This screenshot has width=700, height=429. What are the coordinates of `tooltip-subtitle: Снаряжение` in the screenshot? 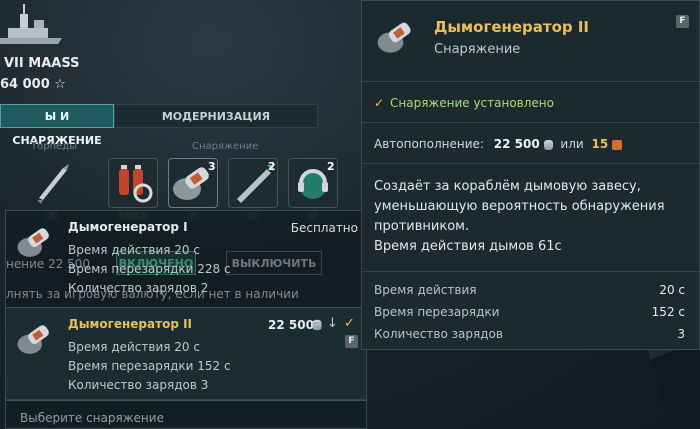 It's located at (477, 49).